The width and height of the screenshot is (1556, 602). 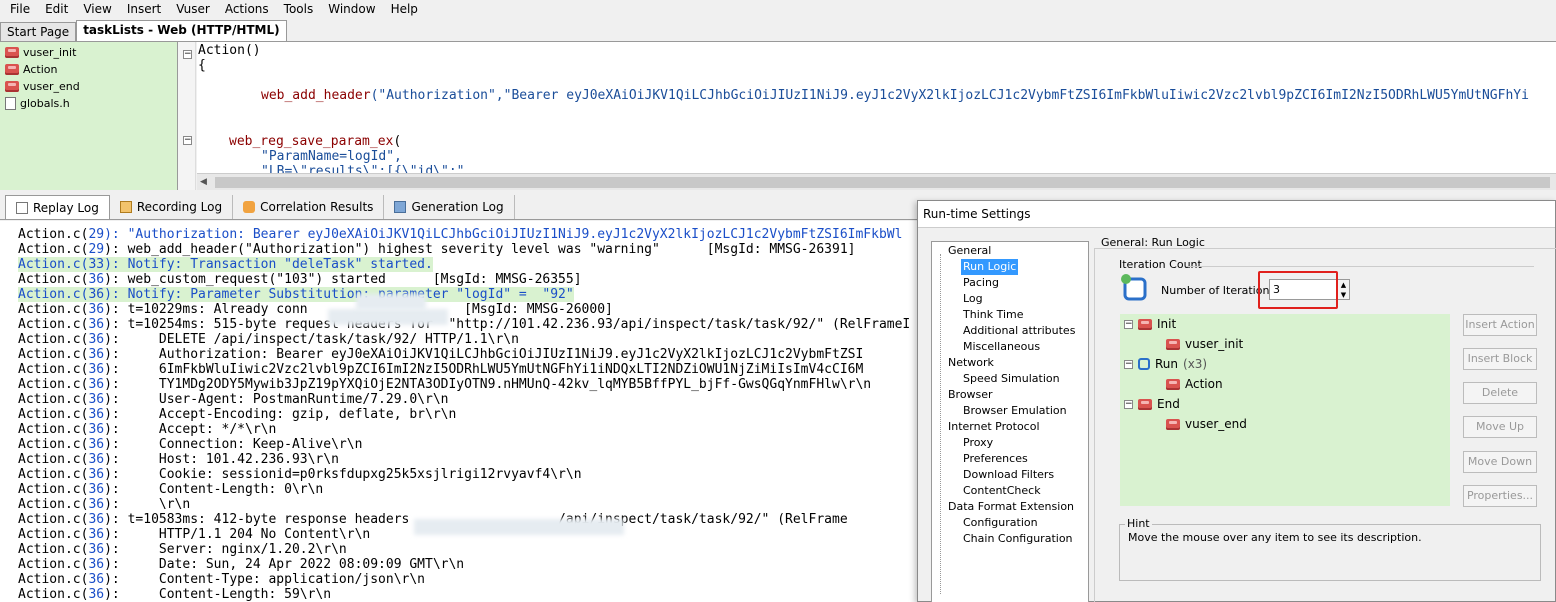 I want to click on script-item-action: Action, so click(x=88, y=69).